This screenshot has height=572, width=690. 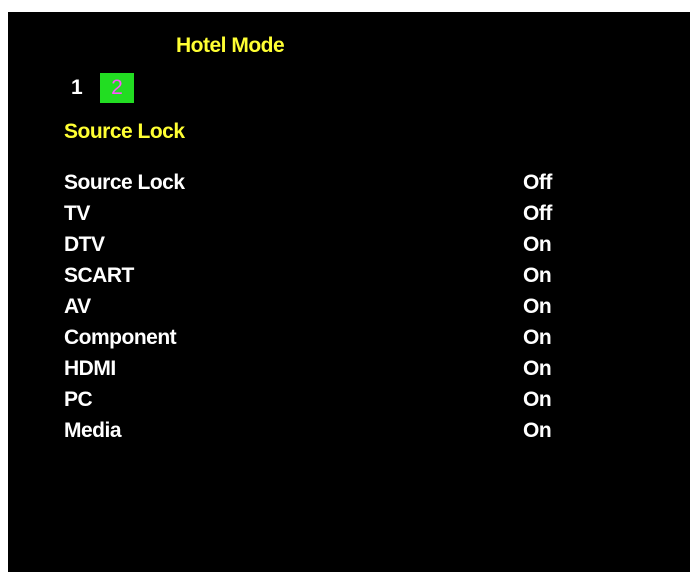 I want to click on menu-item-tv: TV Off, so click(x=324, y=213).